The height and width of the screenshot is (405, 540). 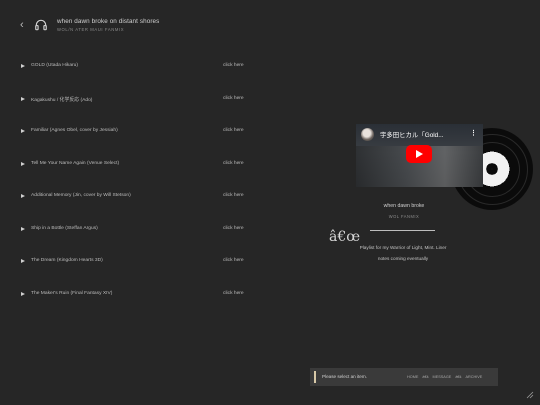 What do you see at coordinates (108, 21) in the screenshot?
I see `page-title: when dawn broke on distant shores` at bounding box center [108, 21].